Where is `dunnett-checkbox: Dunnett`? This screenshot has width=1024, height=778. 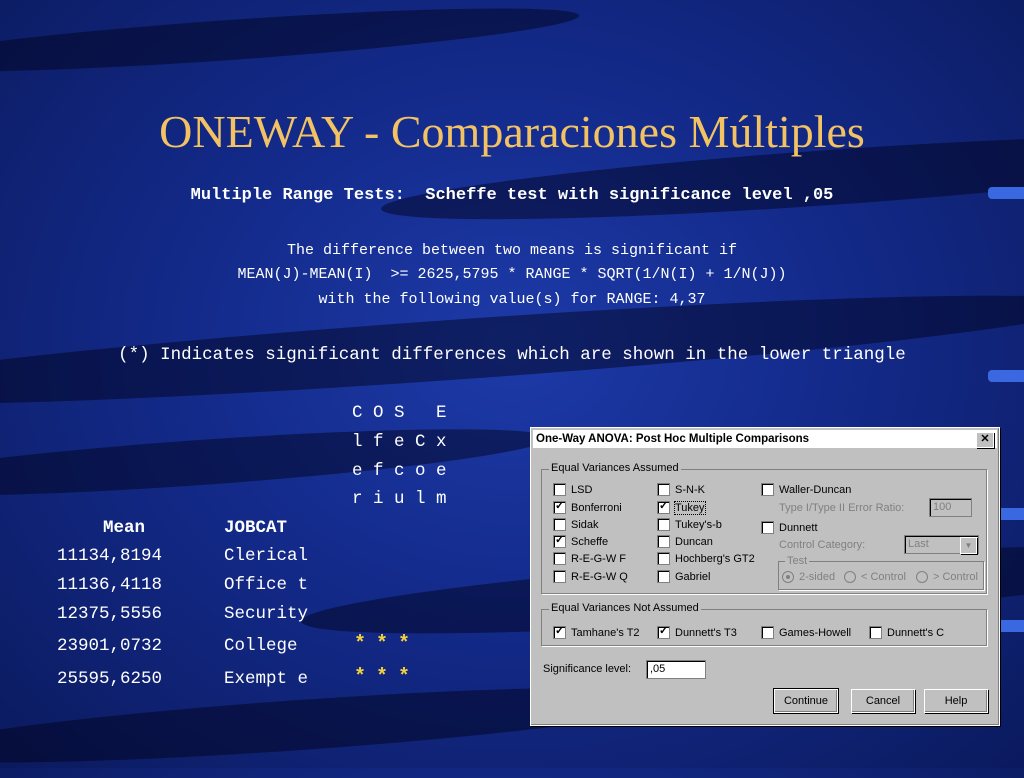 dunnett-checkbox: Dunnett is located at coordinates (789, 527).